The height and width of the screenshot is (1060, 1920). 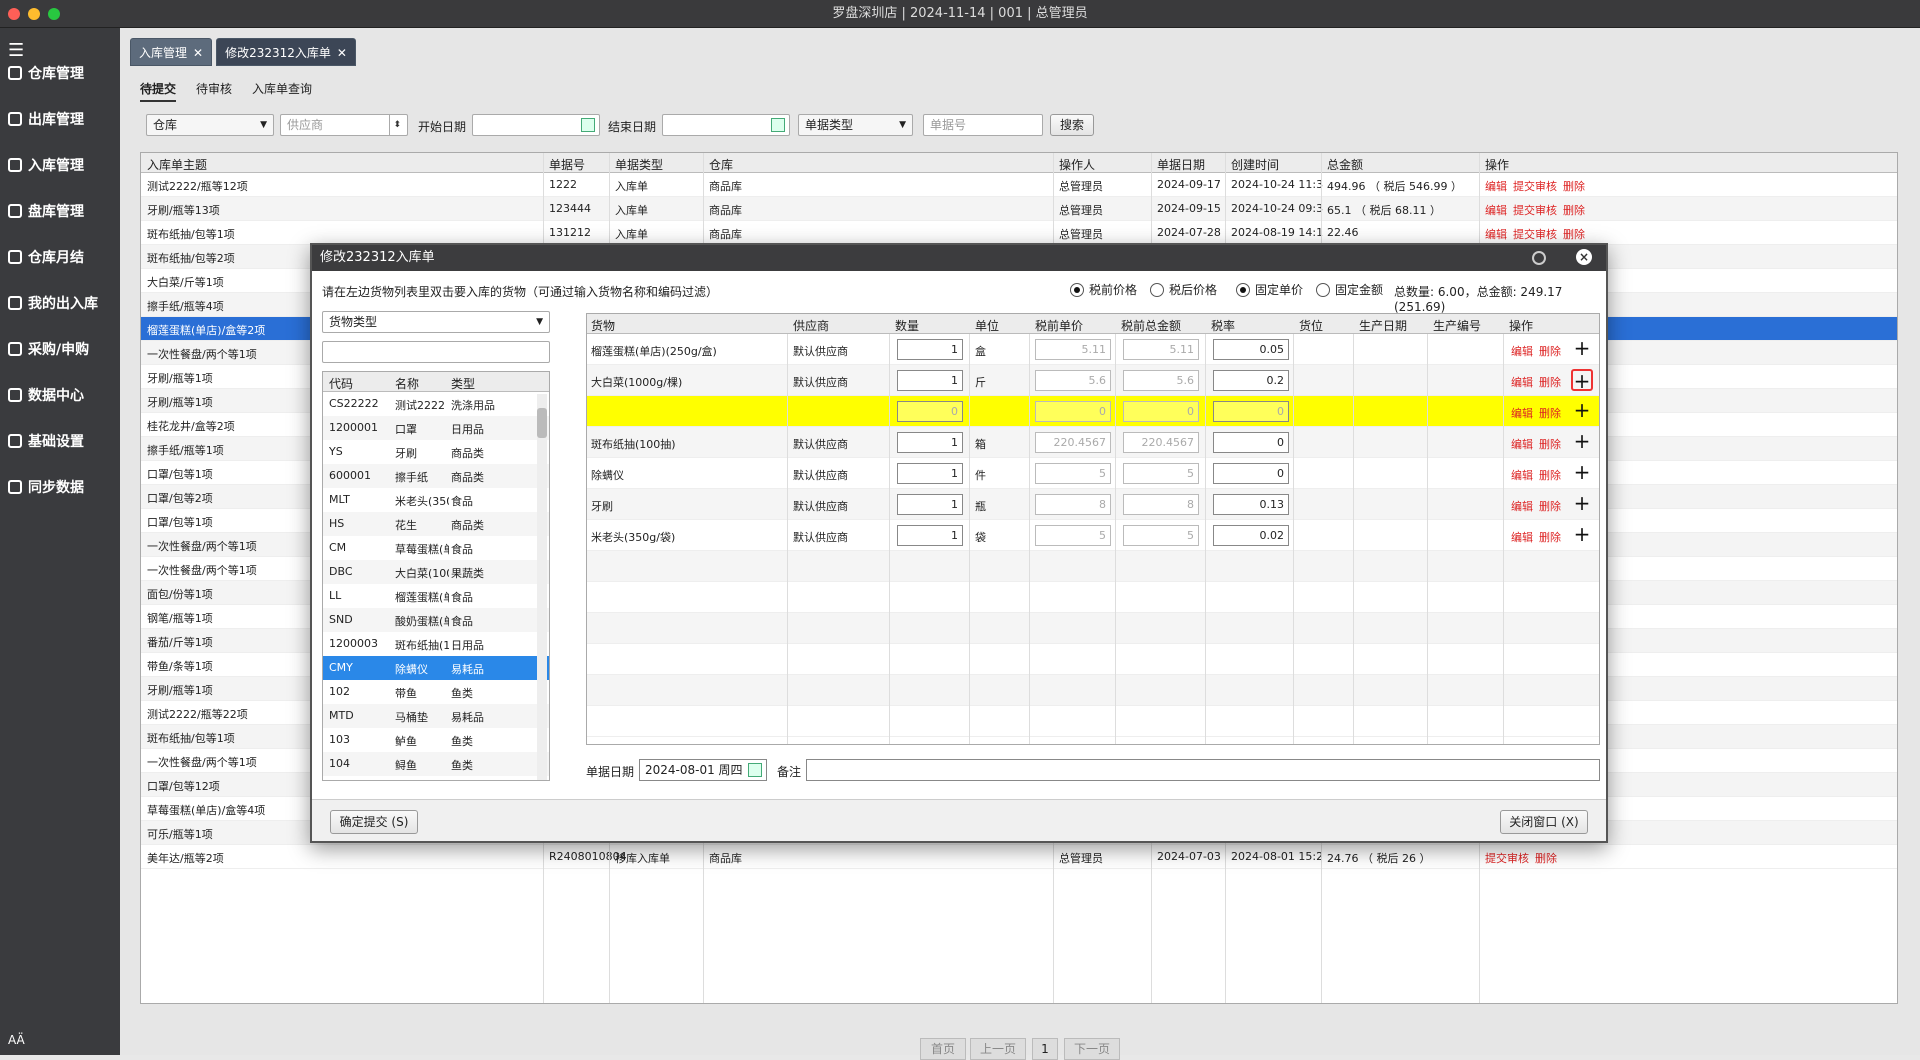 What do you see at coordinates (436, 572) in the screenshot?
I see `goods-list-item: DBC 大白菜(100 果蔬类` at bounding box center [436, 572].